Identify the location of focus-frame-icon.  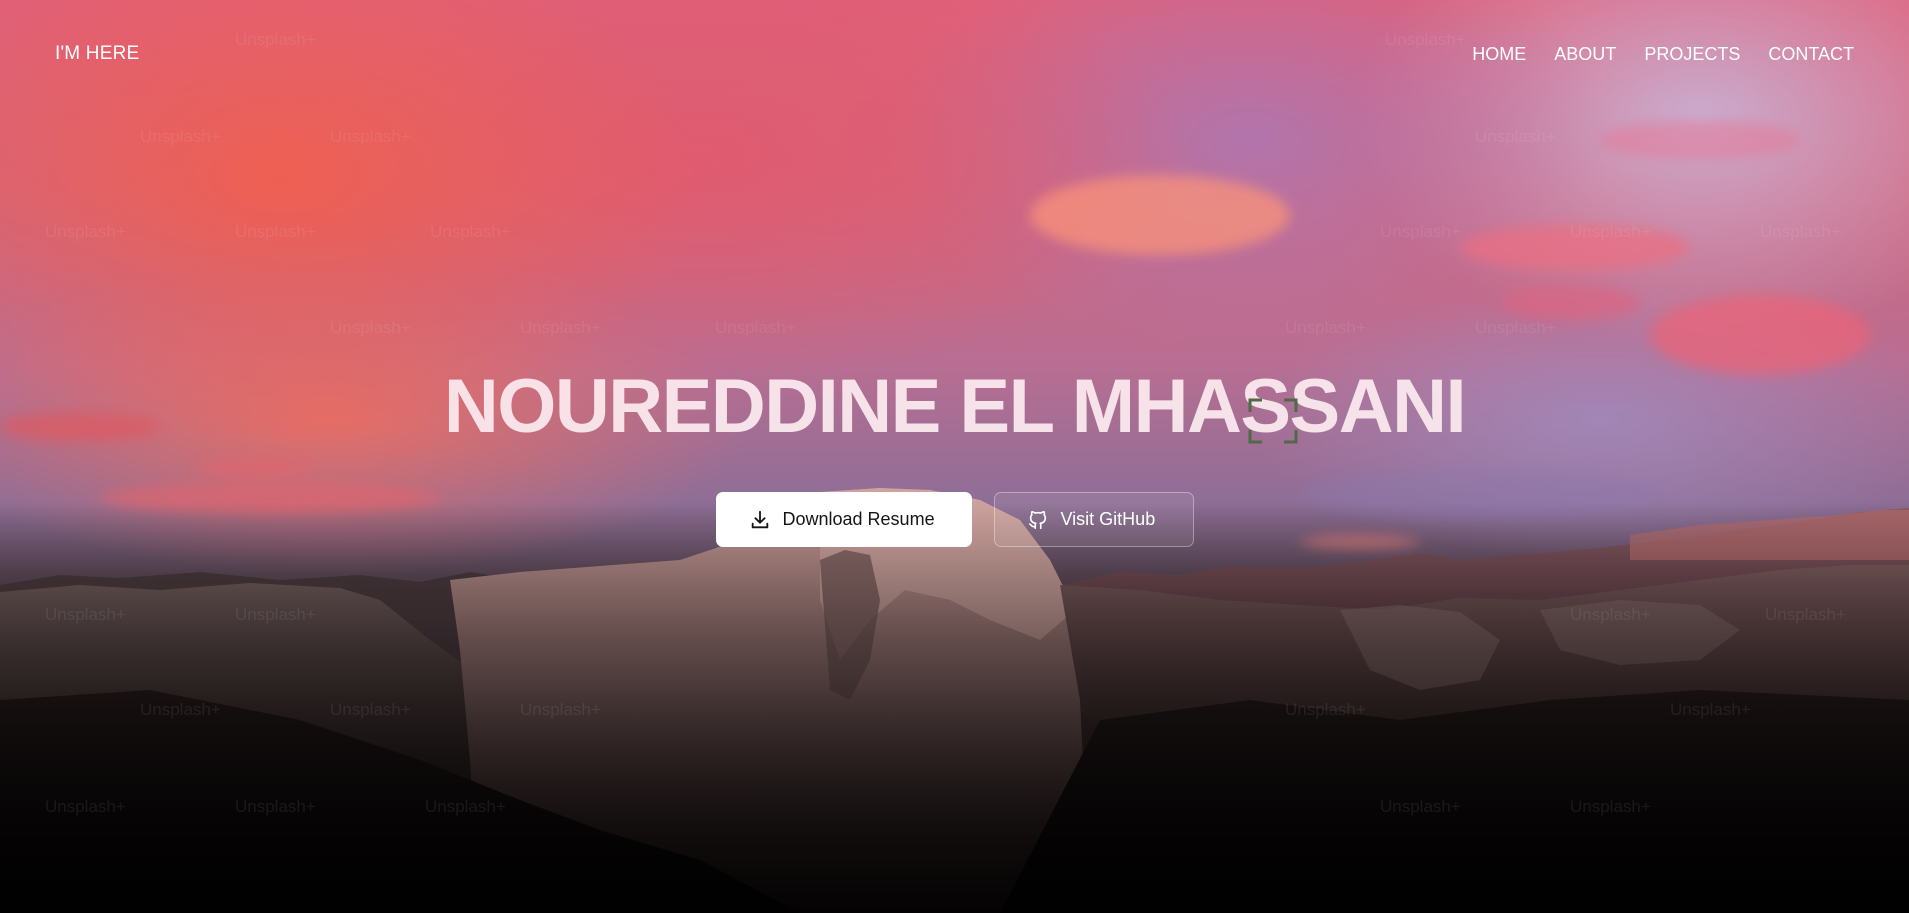
(1273, 421).